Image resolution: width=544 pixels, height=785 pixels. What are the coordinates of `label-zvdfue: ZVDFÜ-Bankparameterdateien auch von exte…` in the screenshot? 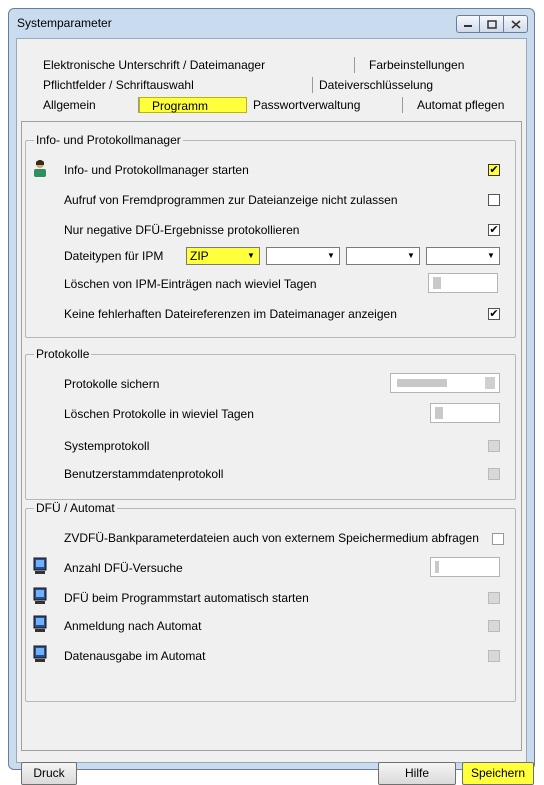 It's located at (271, 538).